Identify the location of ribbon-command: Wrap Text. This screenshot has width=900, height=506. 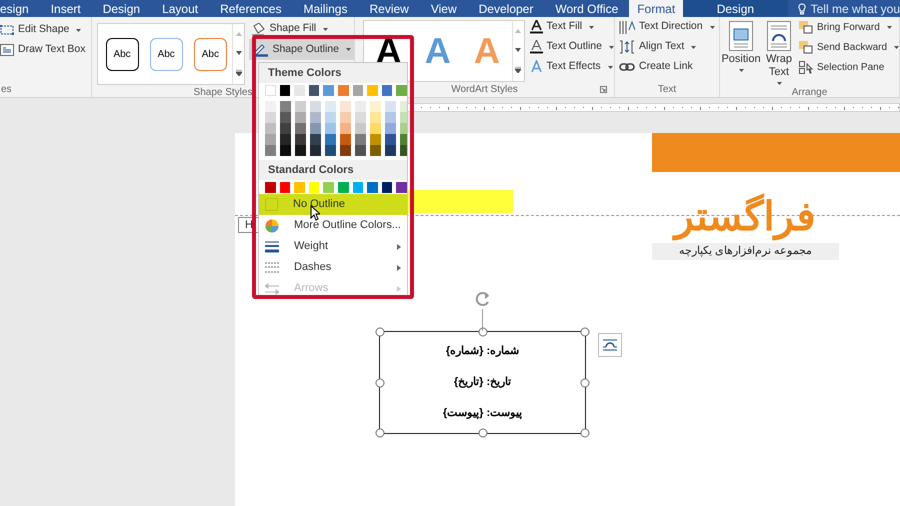
(779, 53).